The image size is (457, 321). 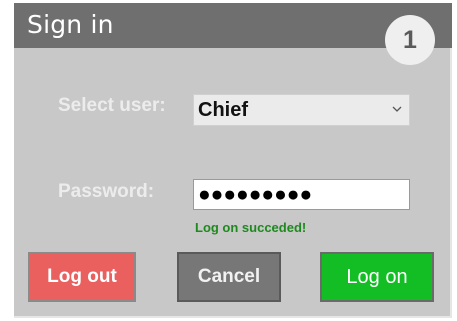 What do you see at coordinates (301, 110) in the screenshot?
I see `user-select: Chief` at bounding box center [301, 110].